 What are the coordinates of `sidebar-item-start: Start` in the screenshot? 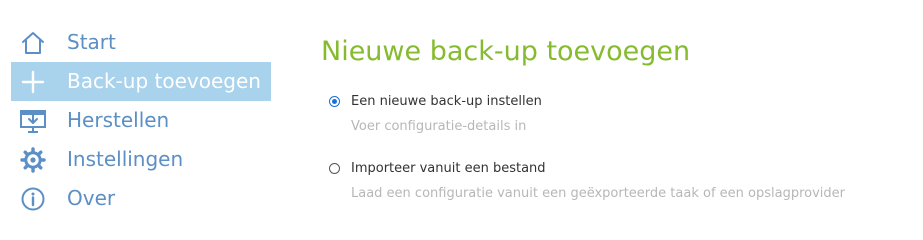 It's located at (141, 42).